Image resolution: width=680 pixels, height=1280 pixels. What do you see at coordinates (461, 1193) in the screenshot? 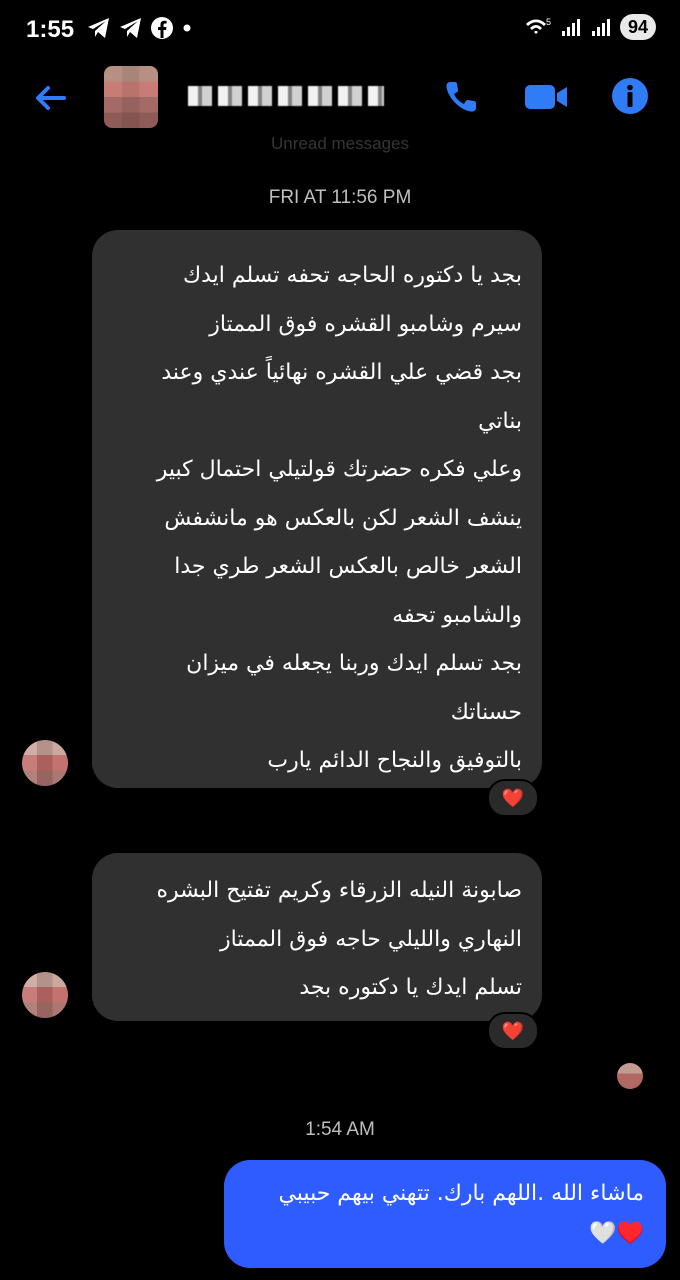
I see `message-line: ماشاء الله .اللهم بارك. تتهني بيهم حبيبي` at bounding box center [461, 1193].